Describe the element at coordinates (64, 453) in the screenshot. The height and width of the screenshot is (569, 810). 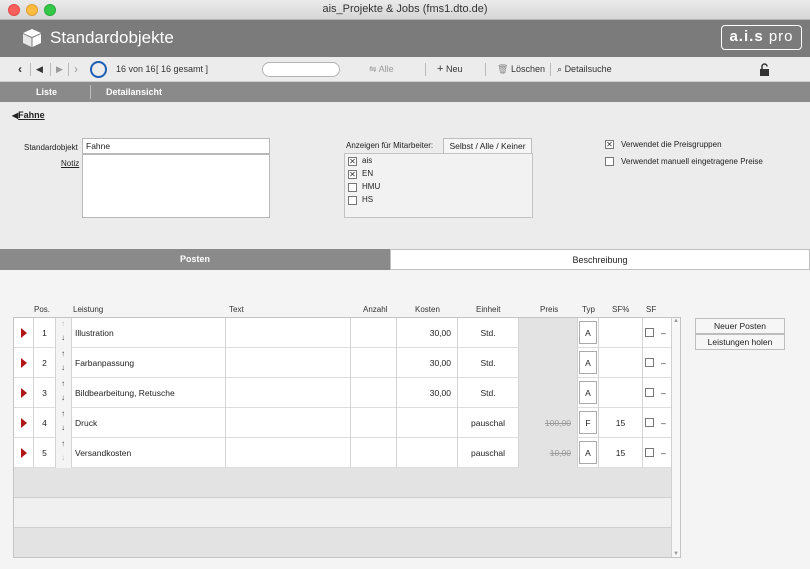
I see `reorder-arrows: ↑ ↓` at that location.